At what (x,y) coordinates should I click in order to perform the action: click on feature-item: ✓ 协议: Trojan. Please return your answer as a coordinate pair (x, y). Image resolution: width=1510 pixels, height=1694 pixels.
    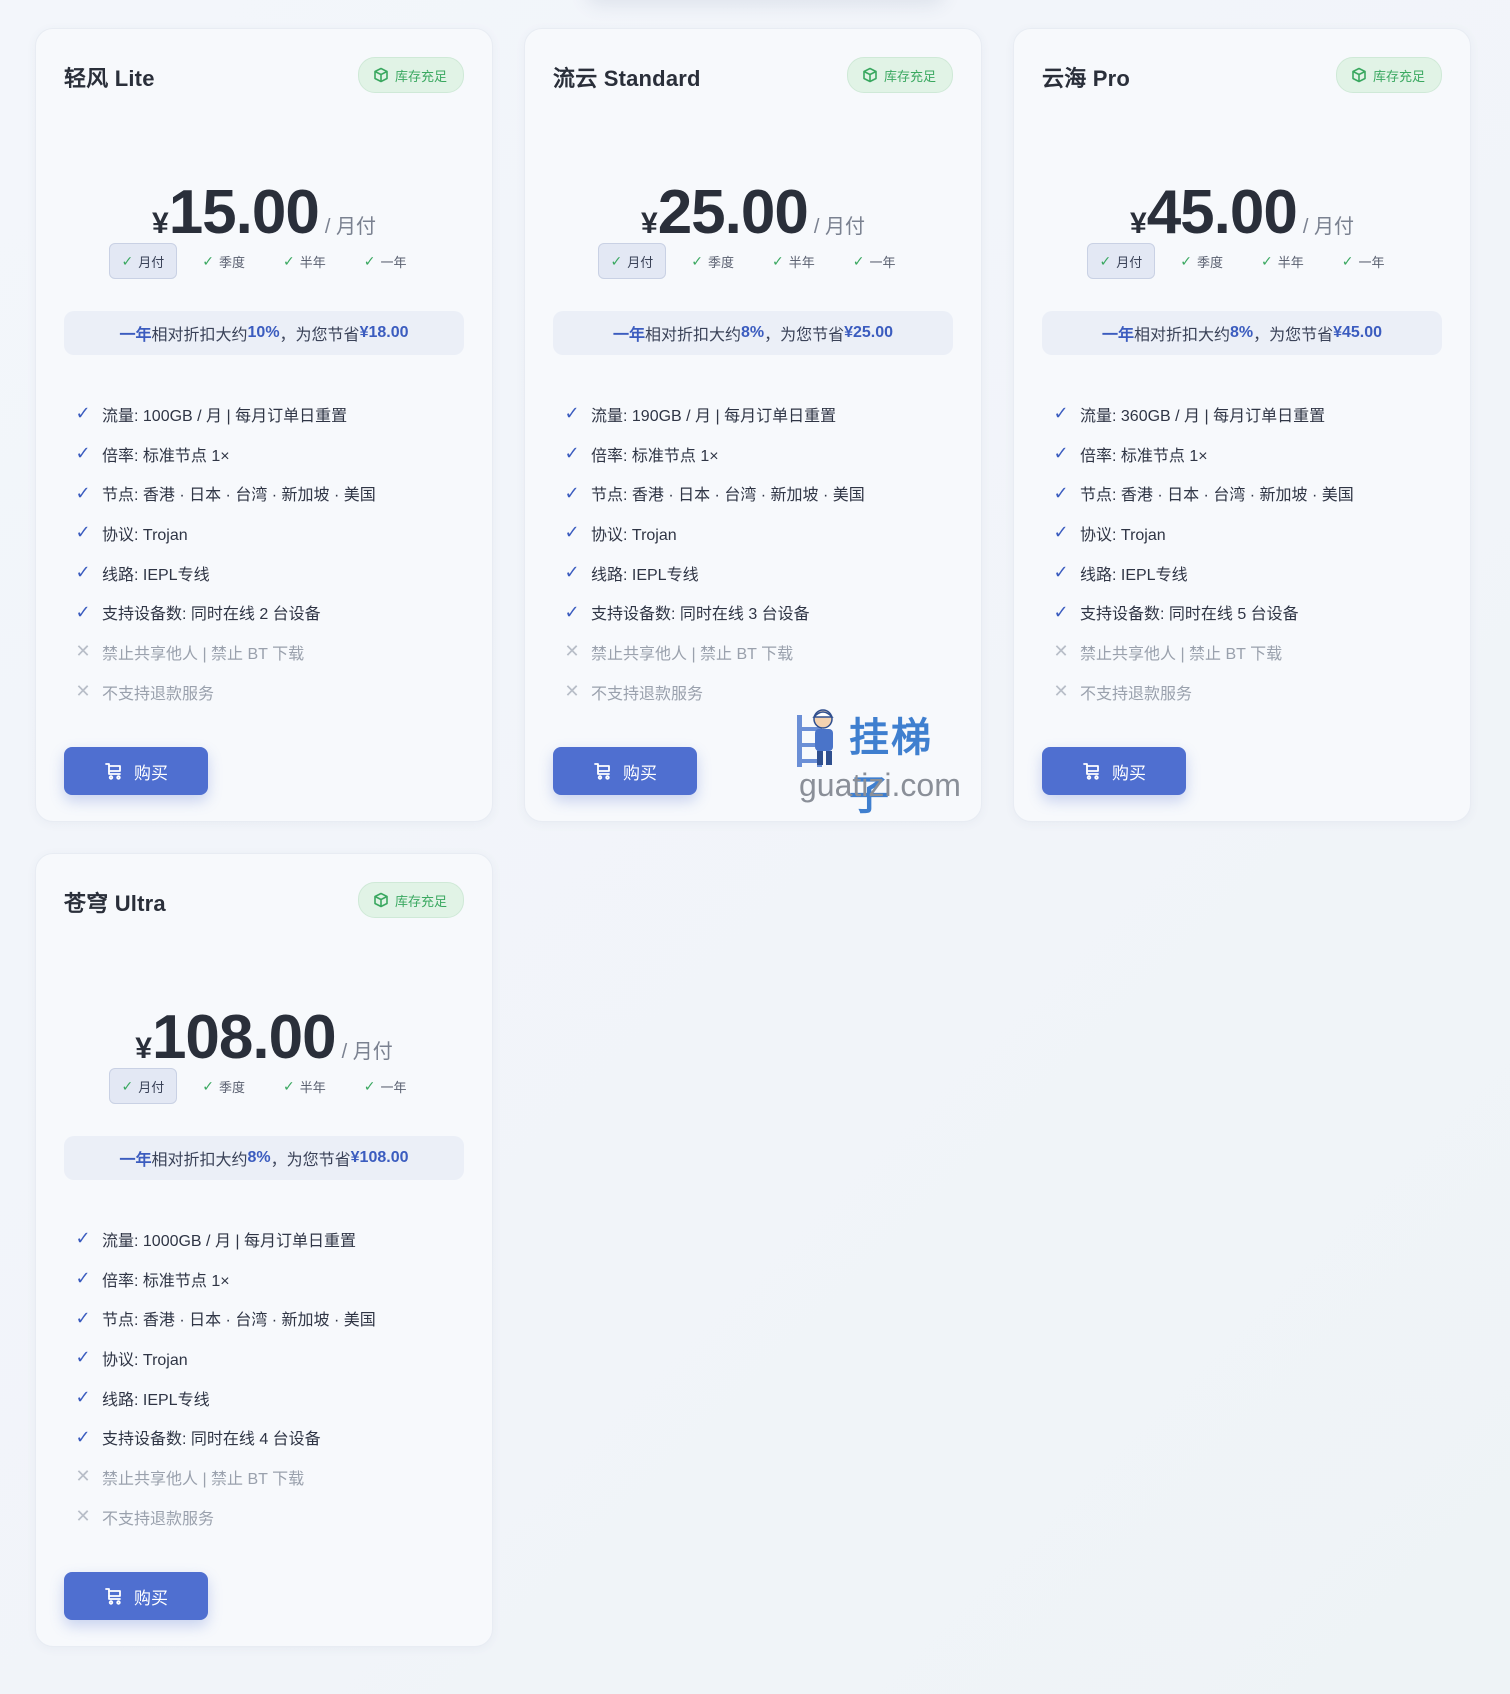
    Looking at the image, I should click on (713, 533).